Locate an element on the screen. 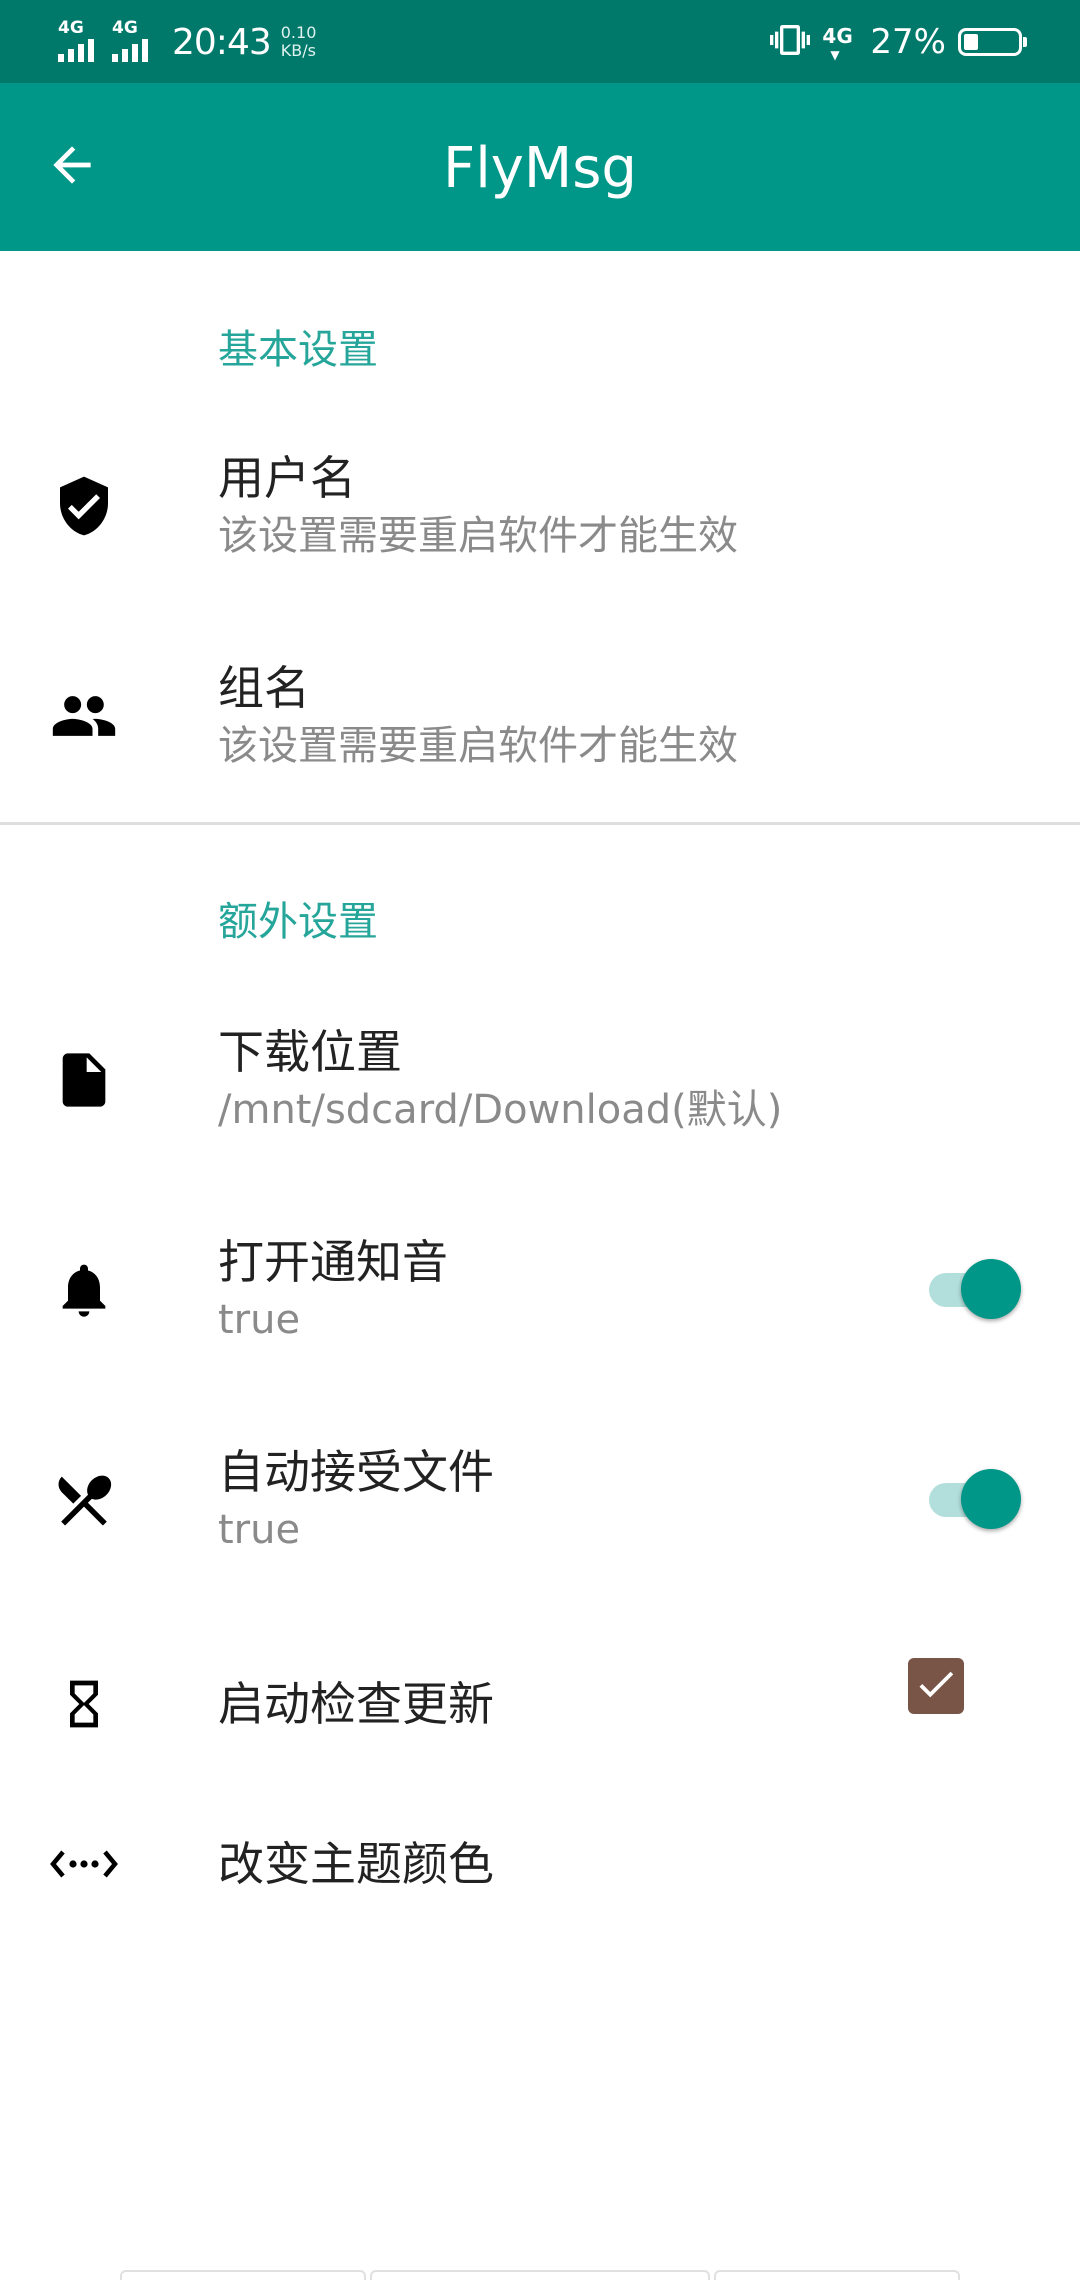 Image resolution: width=1080 pixels, height=2280 pixels. pref-notification-sound: 打开通知音 true is located at coordinates (540, 1310).